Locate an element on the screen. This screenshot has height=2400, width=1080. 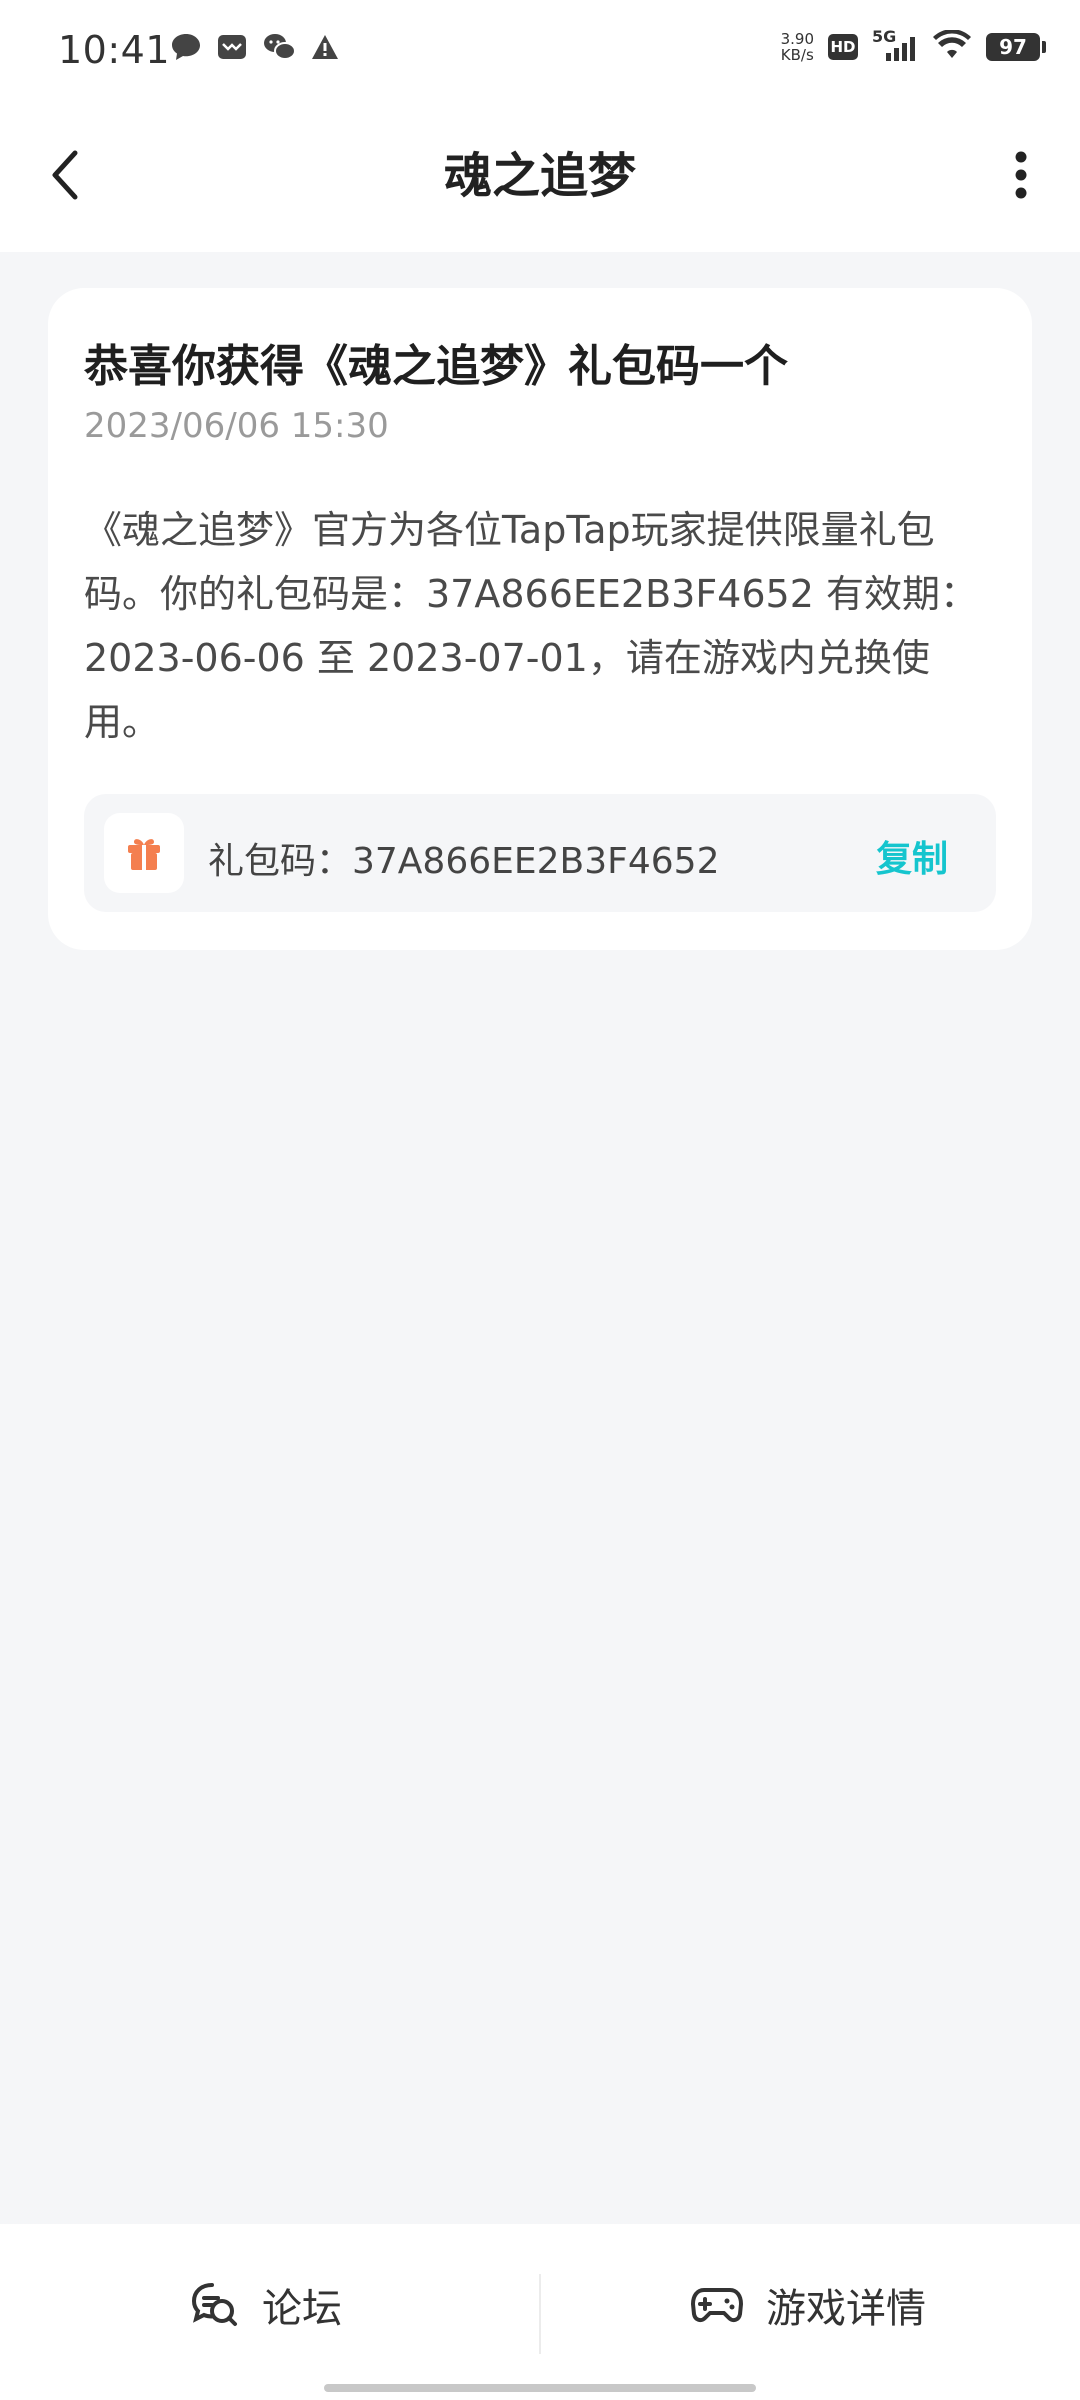
more-vertical-icon is located at coordinates (1021, 175).